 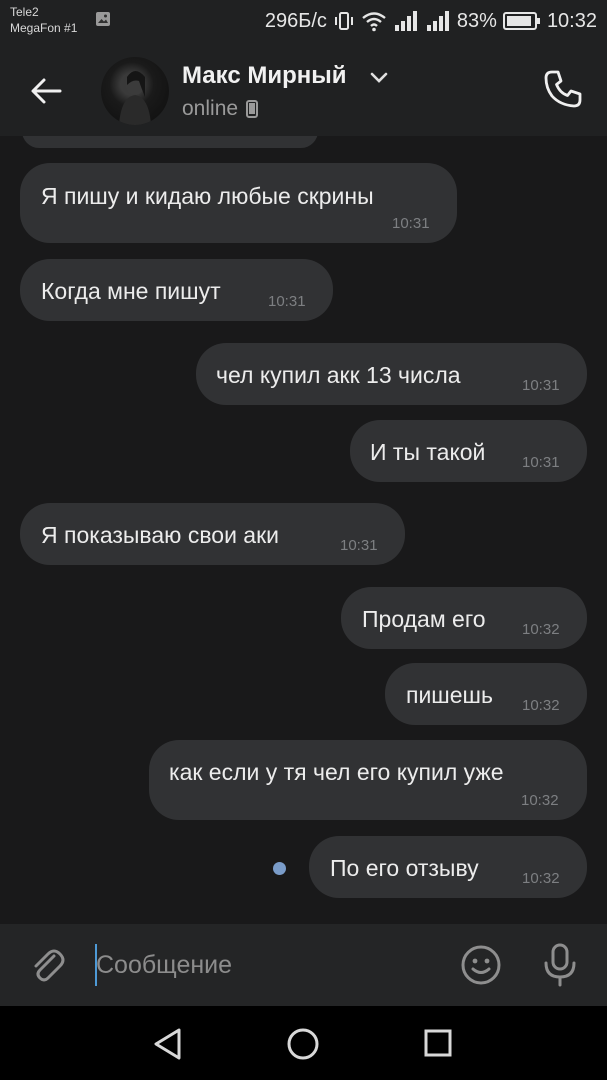 I want to click on emoji-icon, so click(x=481, y=965).